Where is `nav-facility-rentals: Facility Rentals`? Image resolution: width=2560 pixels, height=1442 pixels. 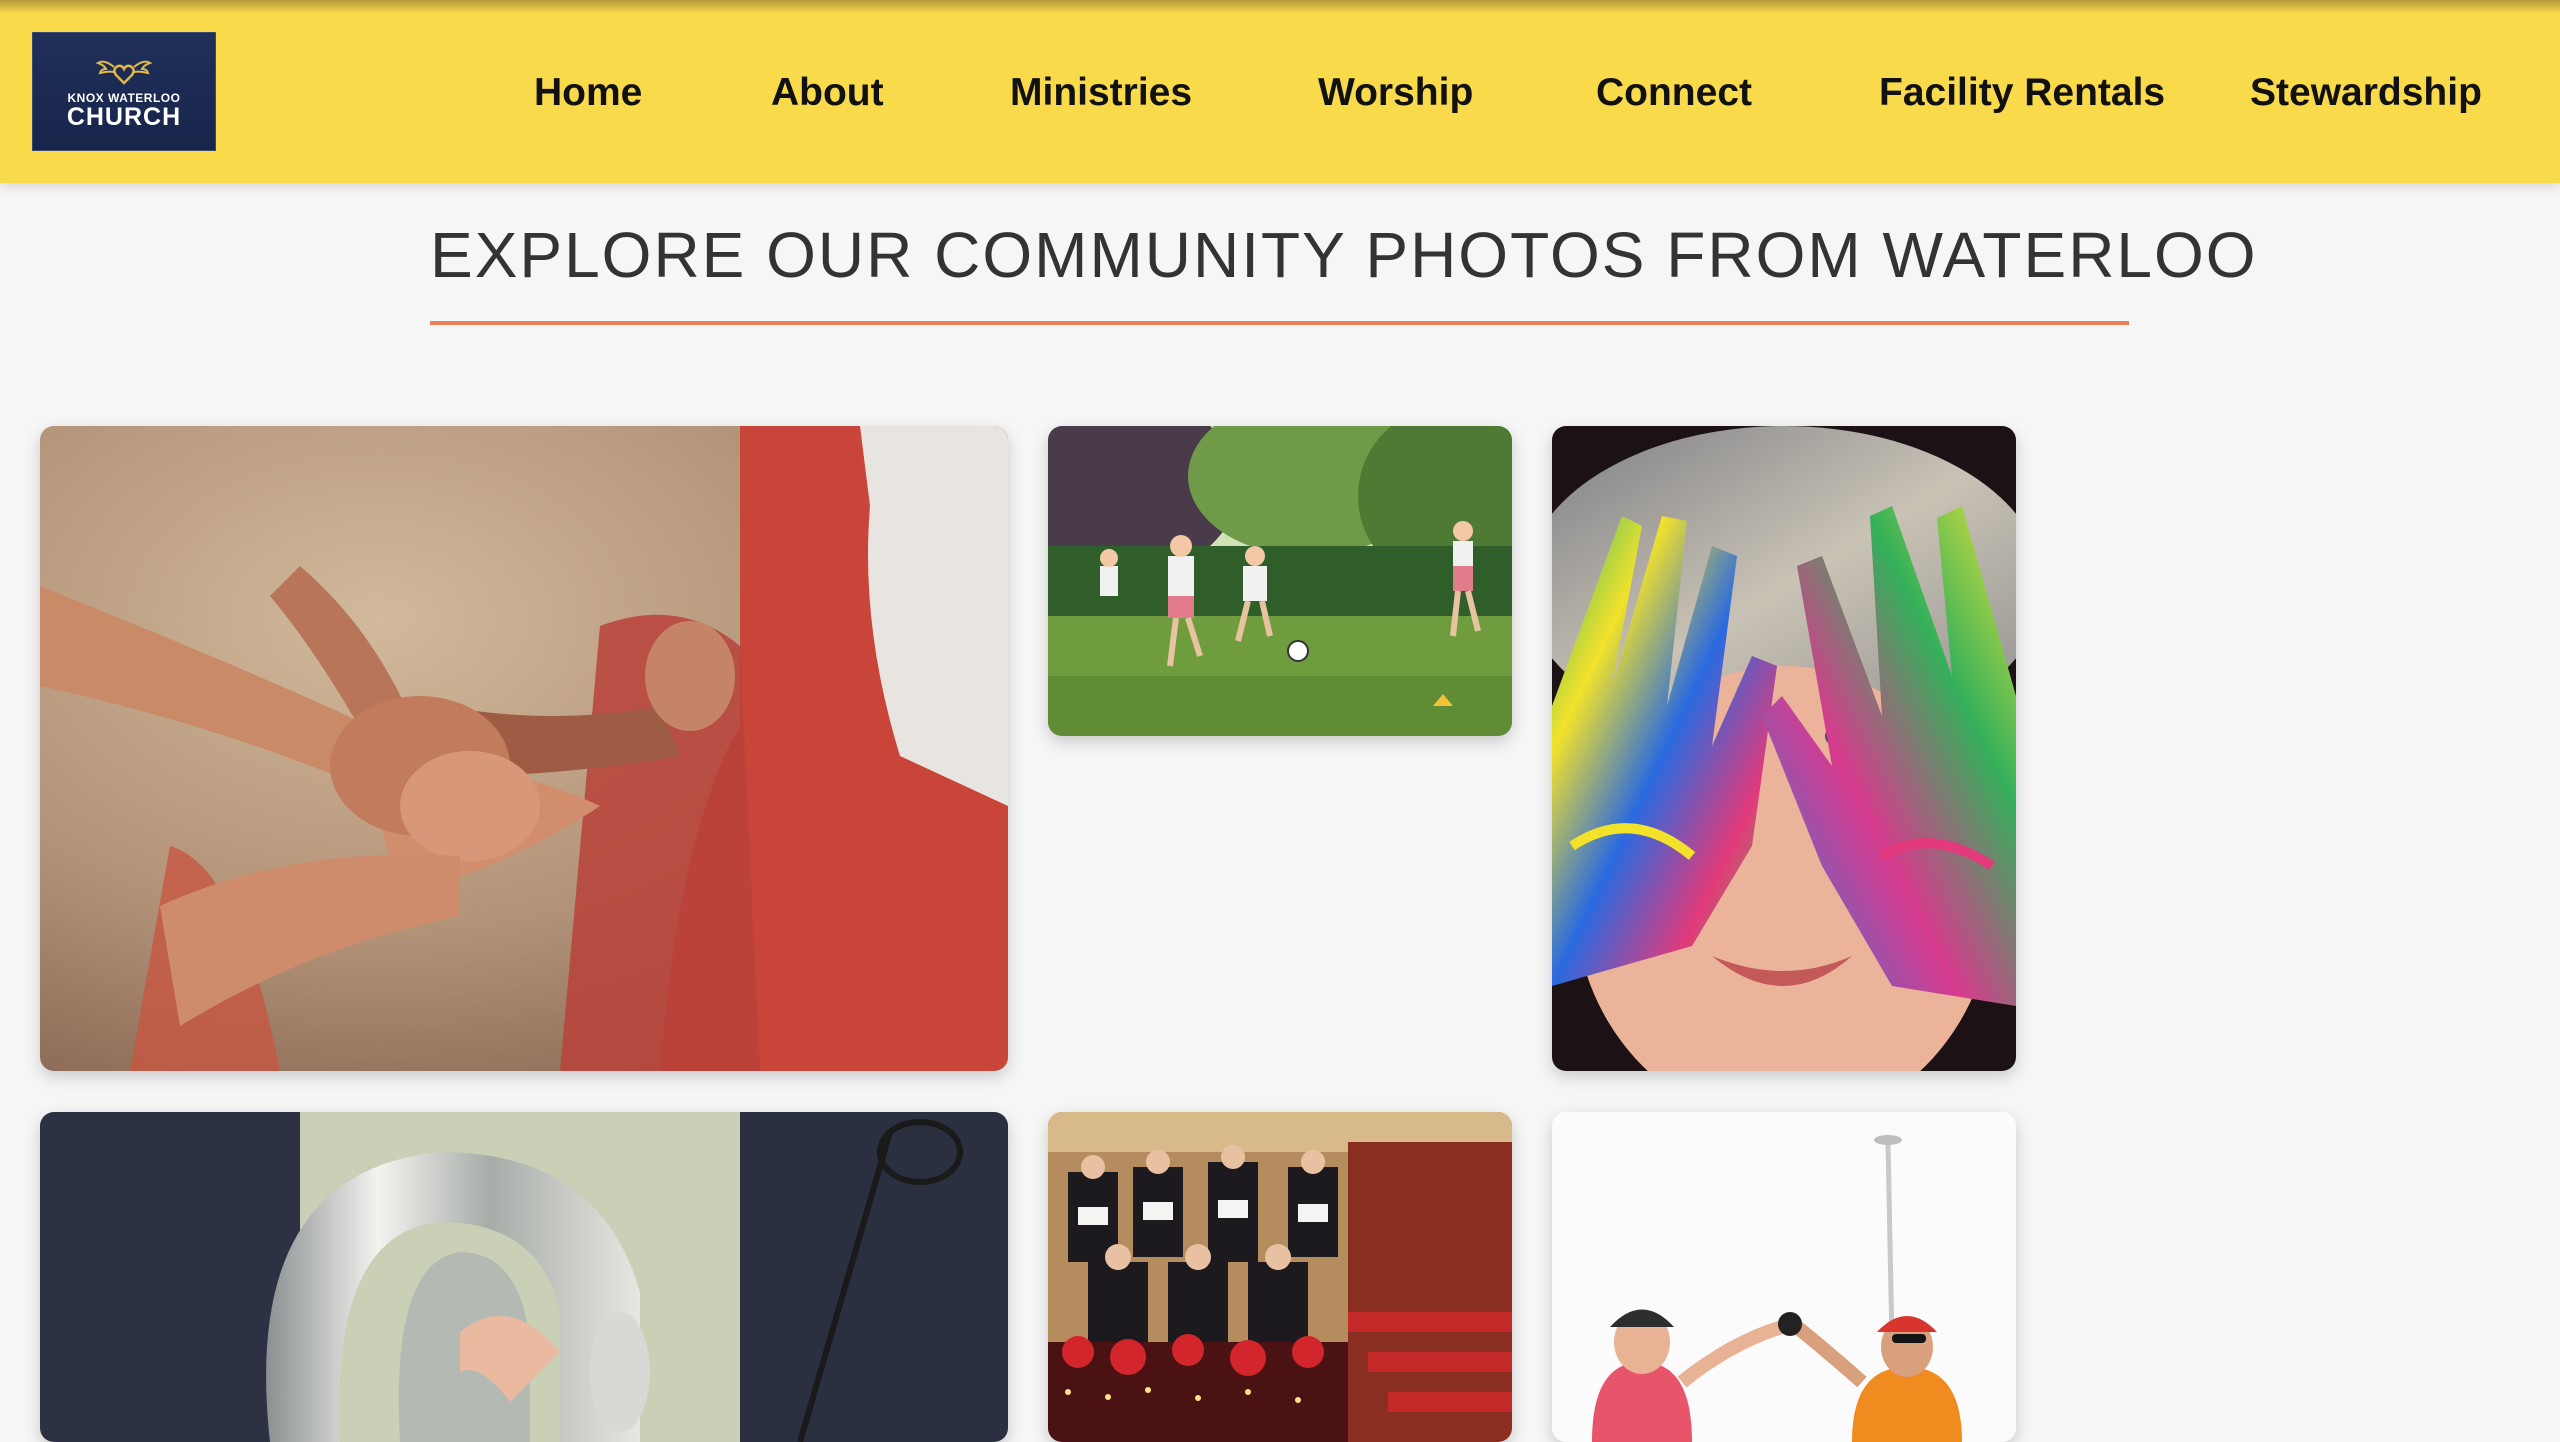 nav-facility-rentals: Facility Rentals is located at coordinates (2022, 93).